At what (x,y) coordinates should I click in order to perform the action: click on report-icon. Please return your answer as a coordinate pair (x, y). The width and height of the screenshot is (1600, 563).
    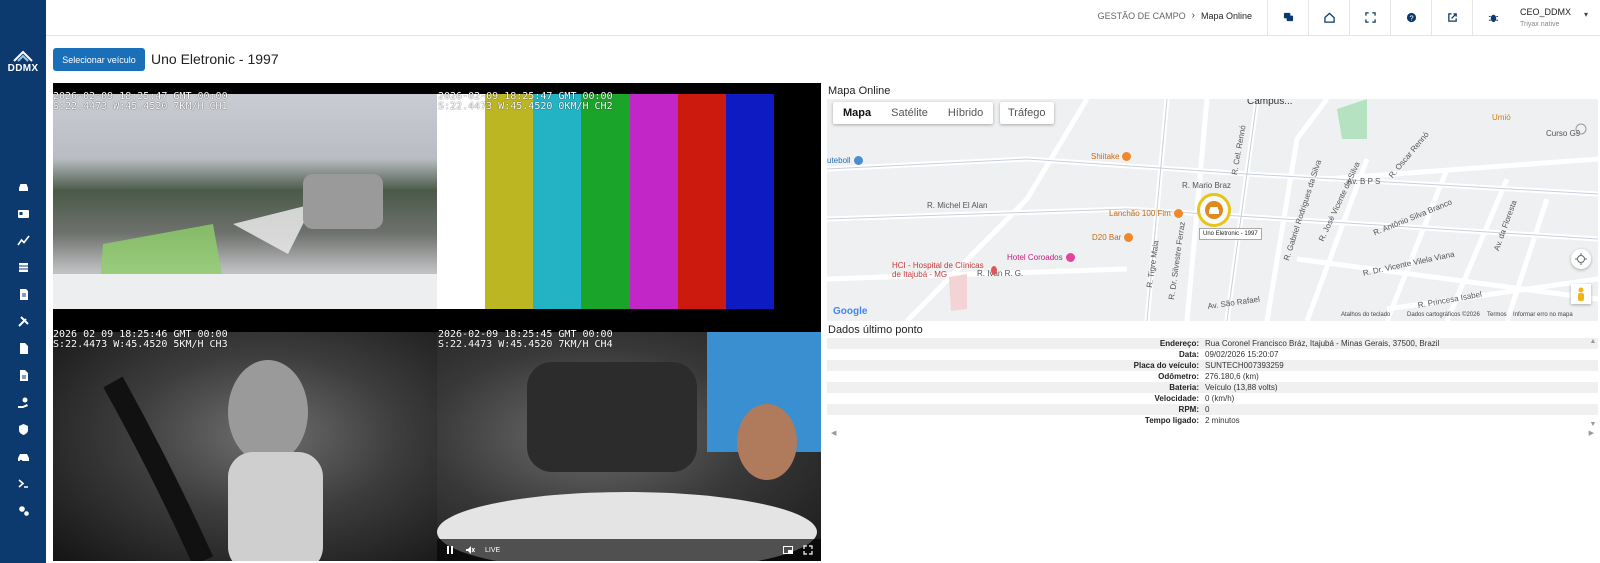
    Looking at the image, I should click on (23, 294).